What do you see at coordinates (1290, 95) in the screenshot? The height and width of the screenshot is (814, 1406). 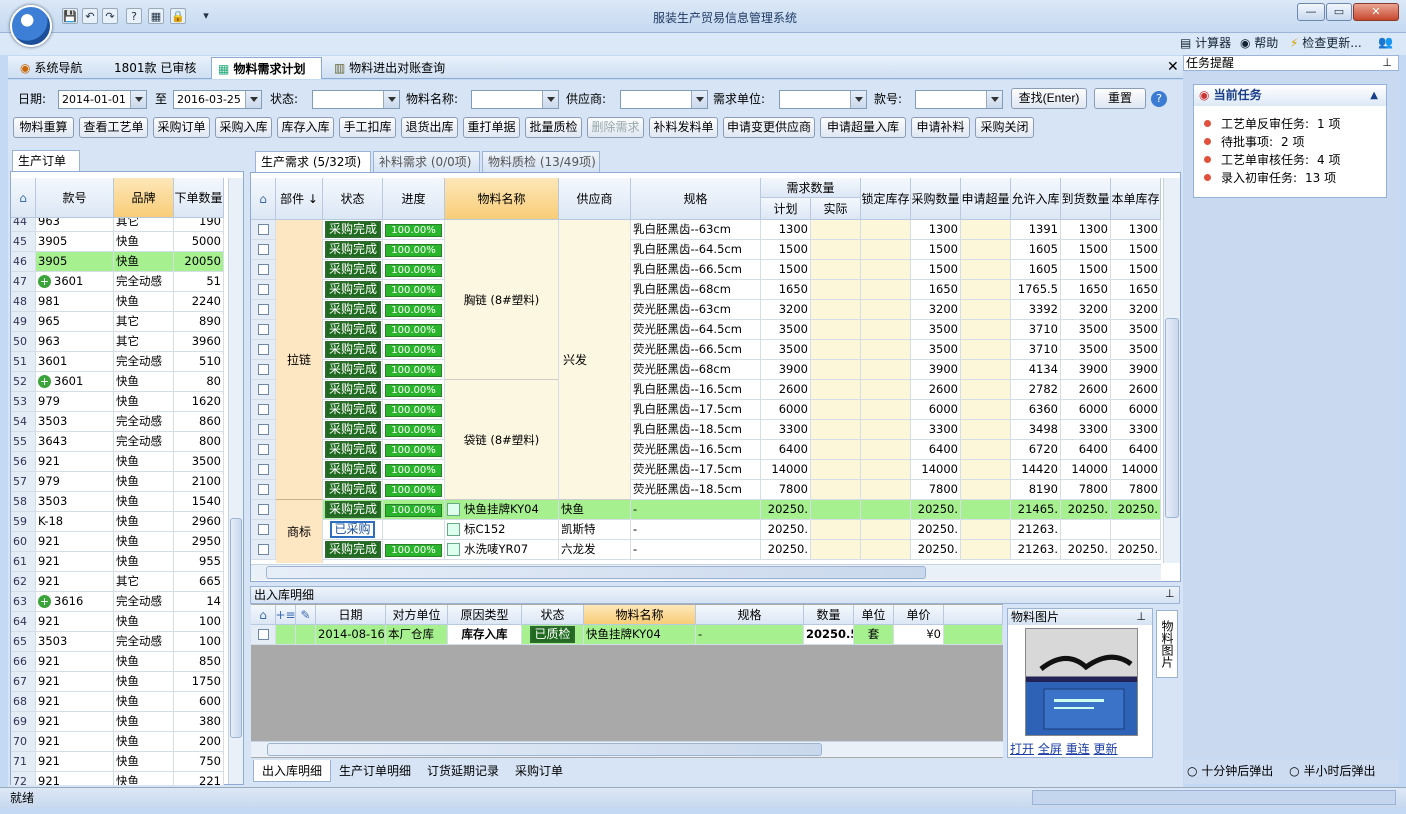 I see `current-tasks-header: ◉ 当前任务 ▲` at bounding box center [1290, 95].